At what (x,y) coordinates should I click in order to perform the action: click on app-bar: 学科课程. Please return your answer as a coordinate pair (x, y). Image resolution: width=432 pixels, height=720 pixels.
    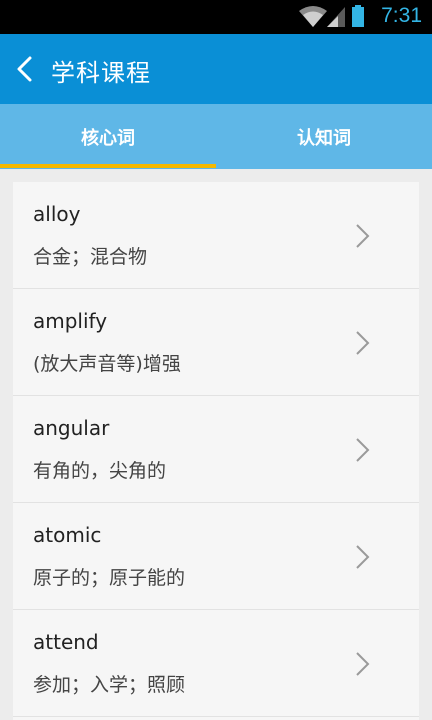
    Looking at the image, I should click on (216, 69).